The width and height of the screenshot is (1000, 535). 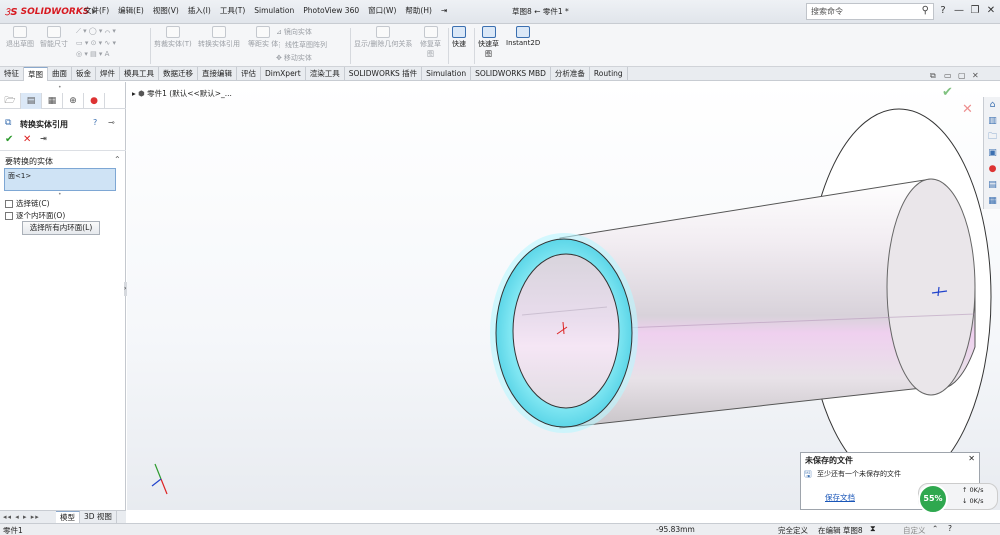 I want to click on view-triad, so click(x=159, y=479).